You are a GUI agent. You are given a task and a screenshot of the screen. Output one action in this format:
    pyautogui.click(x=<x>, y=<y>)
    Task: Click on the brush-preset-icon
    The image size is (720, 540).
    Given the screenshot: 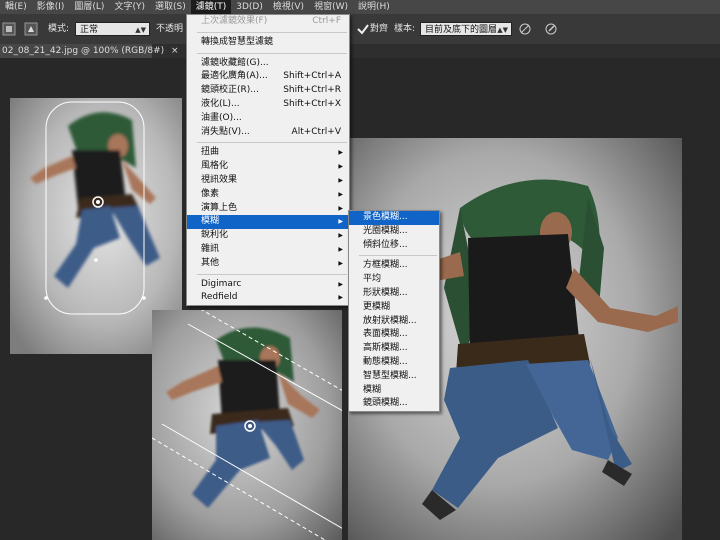 What is the action you would take?
    pyautogui.click(x=31, y=29)
    